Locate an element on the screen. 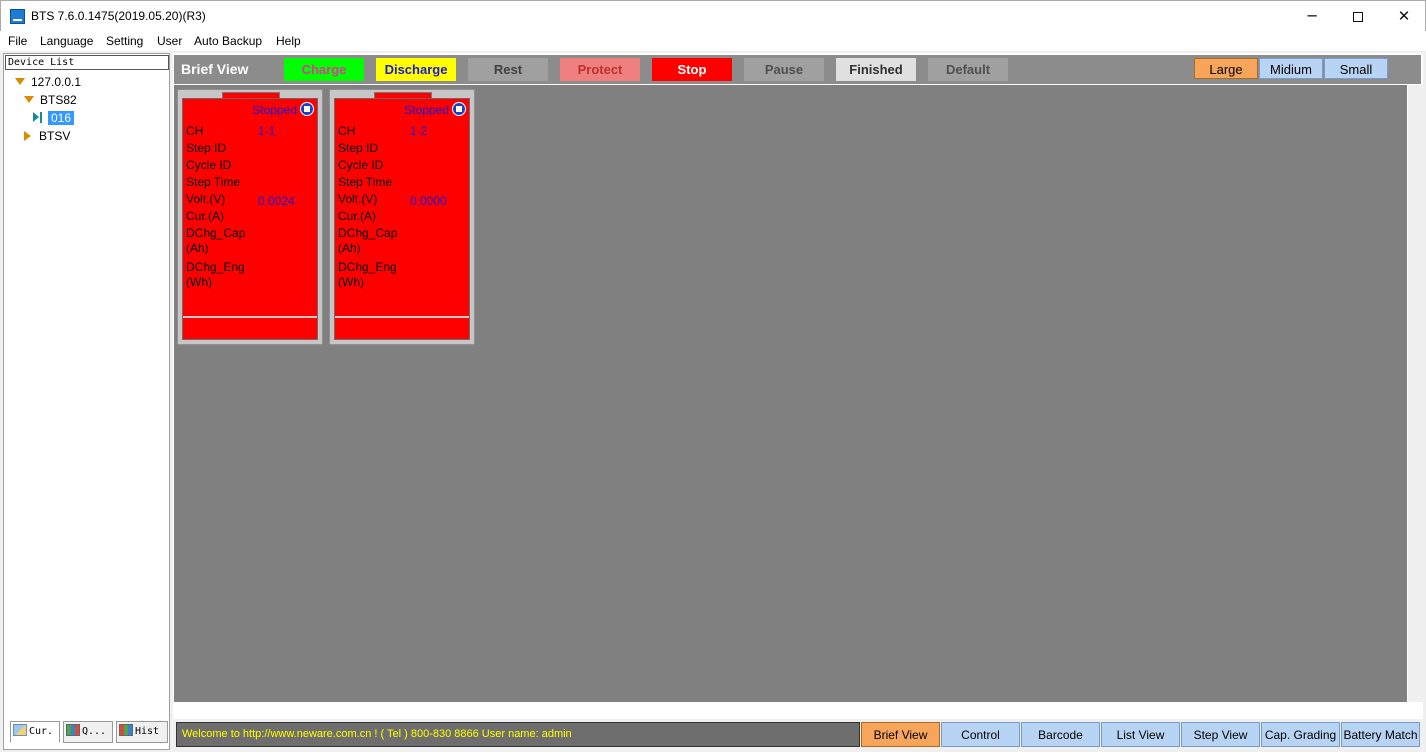 The width and height of the screenshot is (1426, 752). nav-barcode: Barcode is located at coordinates (1060, 734).